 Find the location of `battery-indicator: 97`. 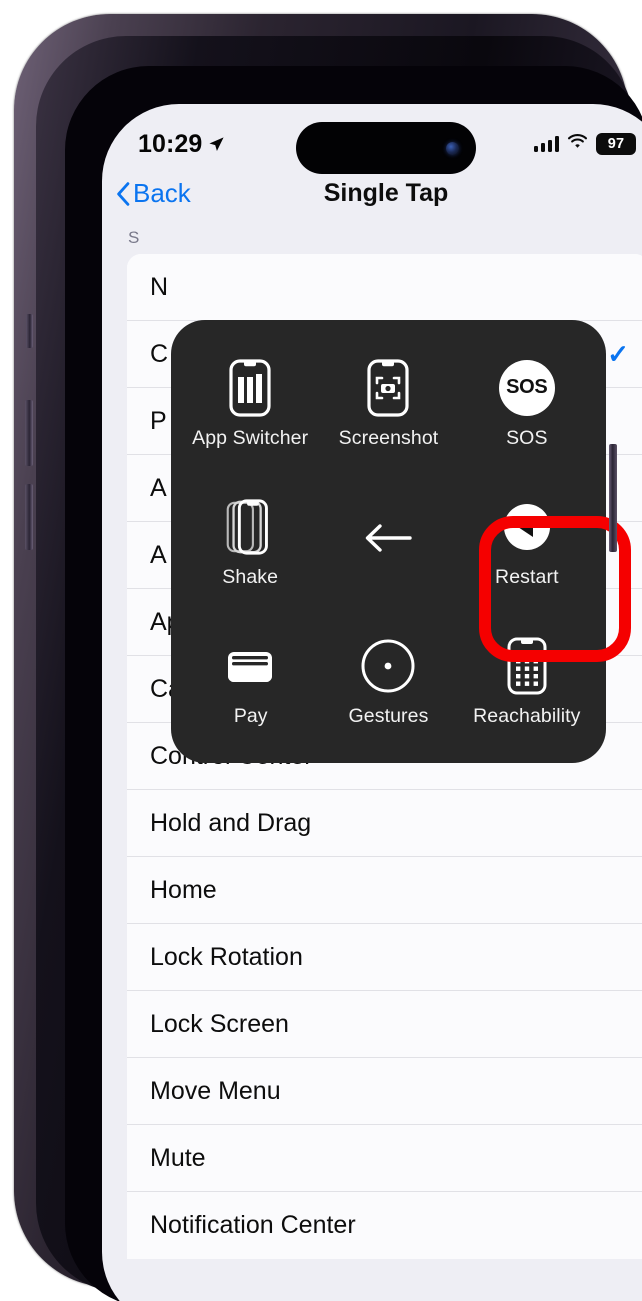

battery-indicator: 97 is located at coordinates (616, 144).